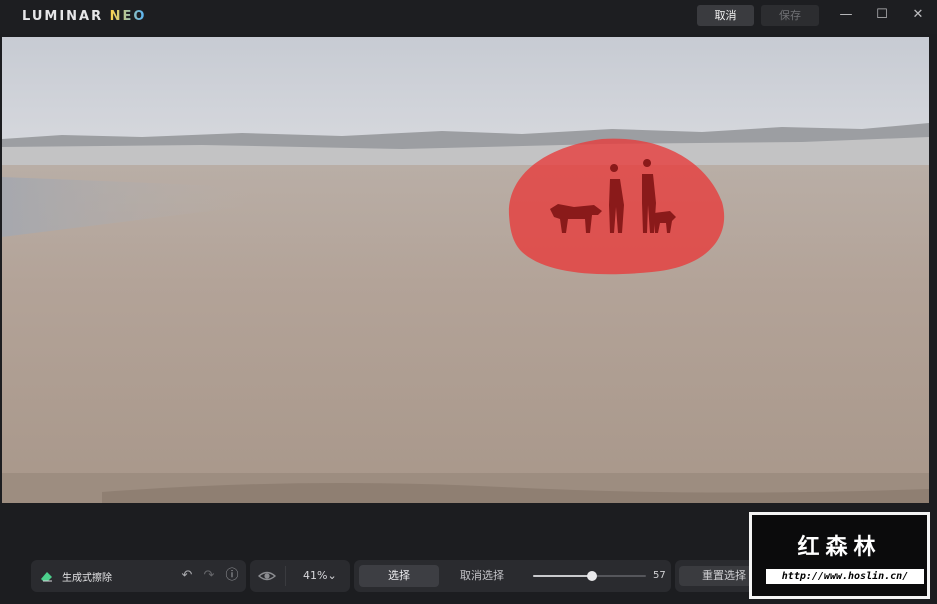 The width and height of the screenshot is (937, 604). I want to click on tool-name: 生成式擦除, so click(87, 578).